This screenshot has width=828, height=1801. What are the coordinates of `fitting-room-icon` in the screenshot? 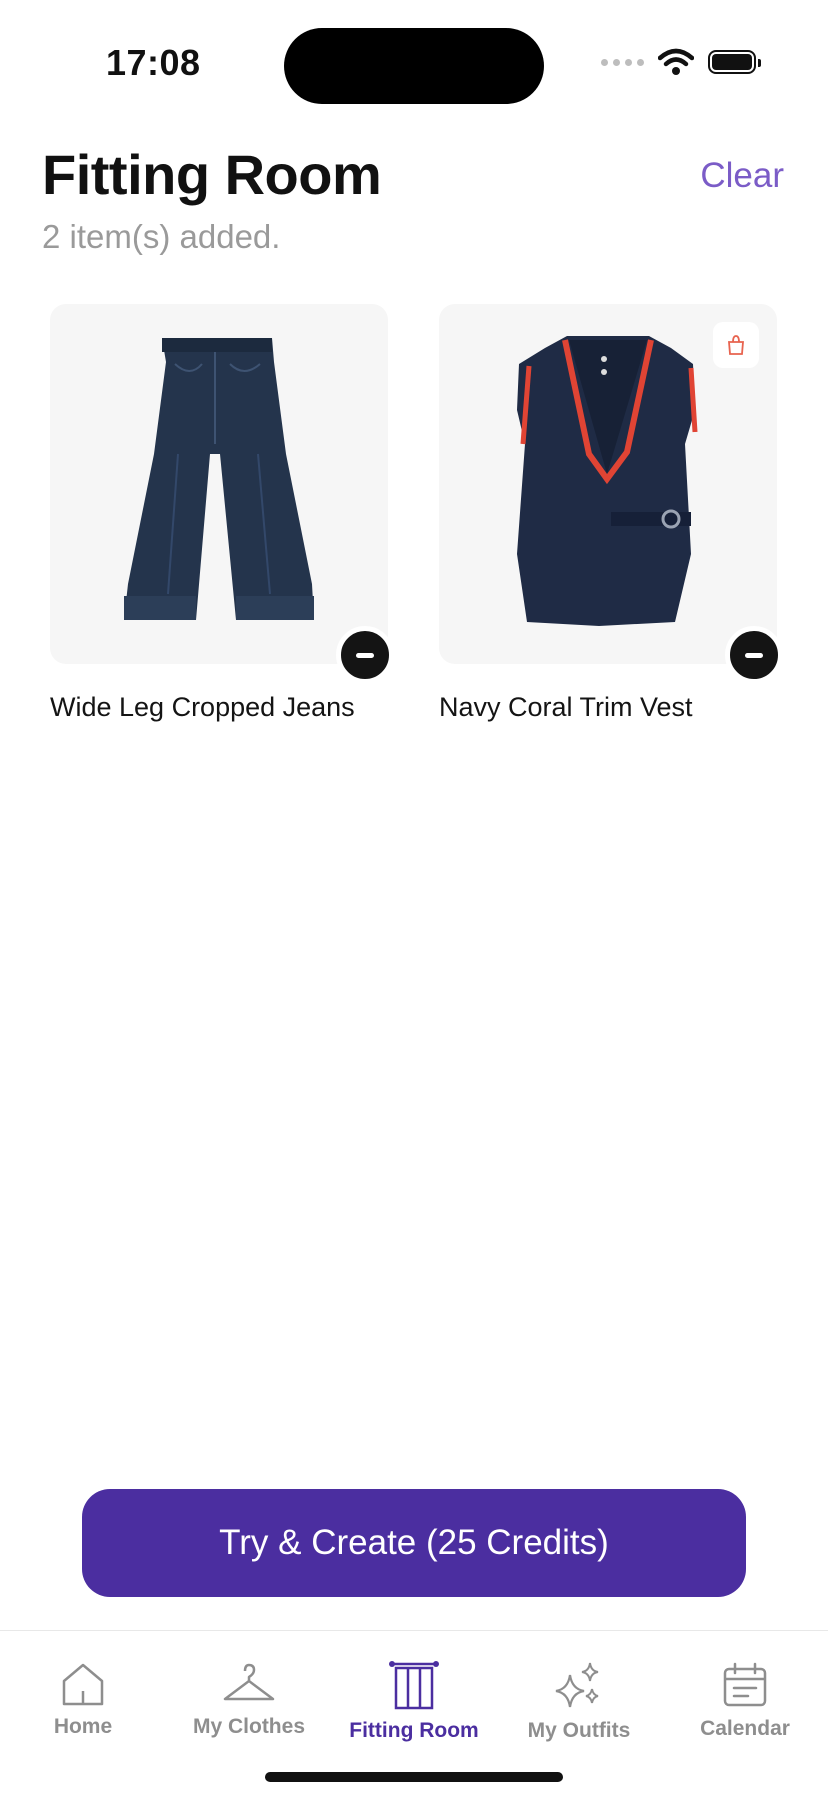 It's located at (414, 1685).